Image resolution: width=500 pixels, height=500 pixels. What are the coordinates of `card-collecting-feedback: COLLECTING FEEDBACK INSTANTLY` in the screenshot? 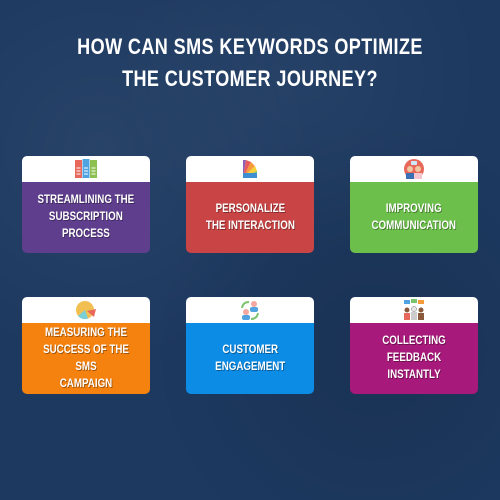 It's located at (414, 345).